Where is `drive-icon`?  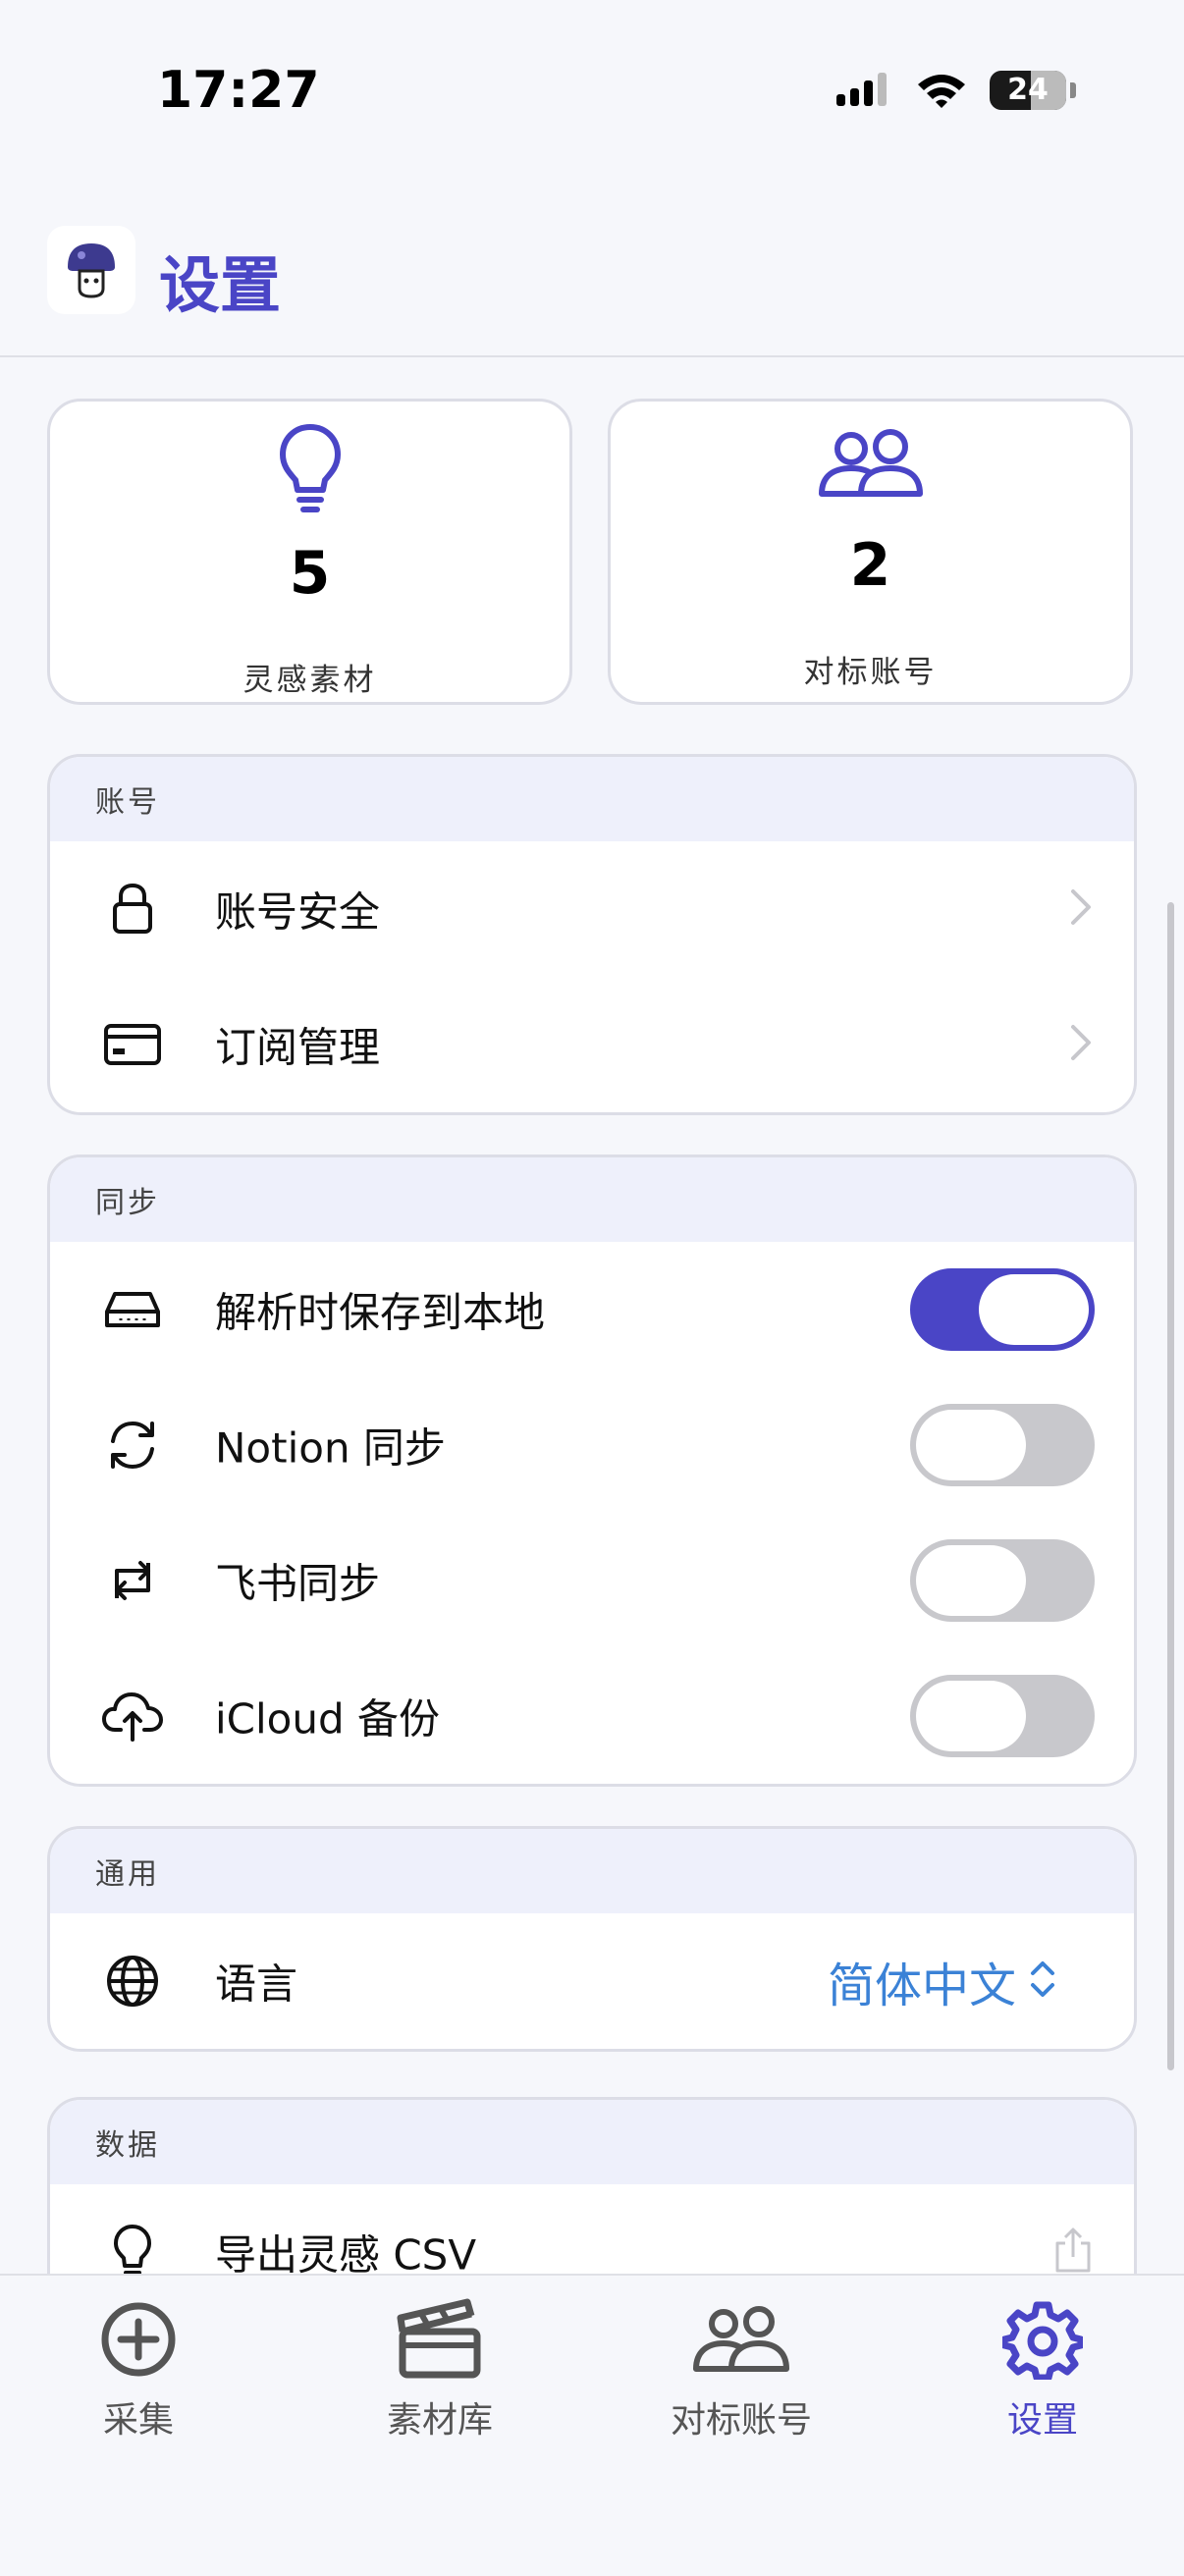 drive-icon is located at coordinates (132, 1309).